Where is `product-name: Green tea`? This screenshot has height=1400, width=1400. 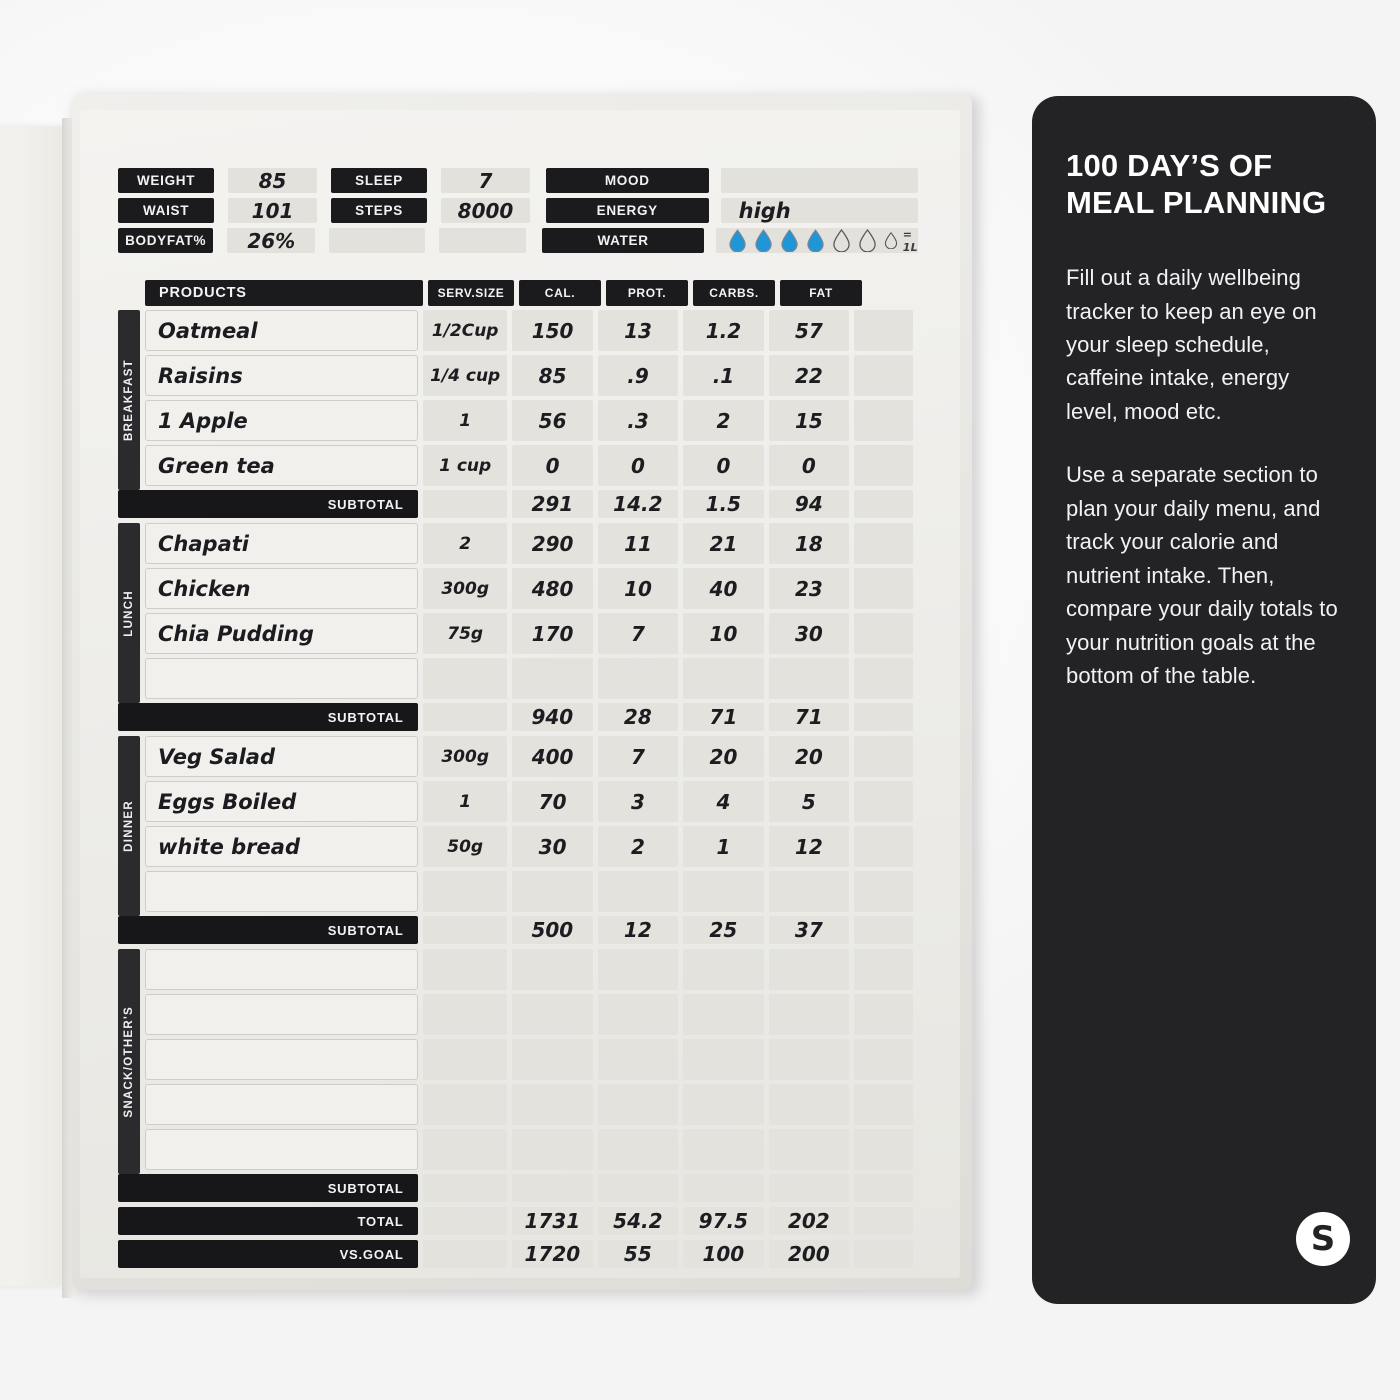 product-name: Green tea is located at coordinates (281, 465).